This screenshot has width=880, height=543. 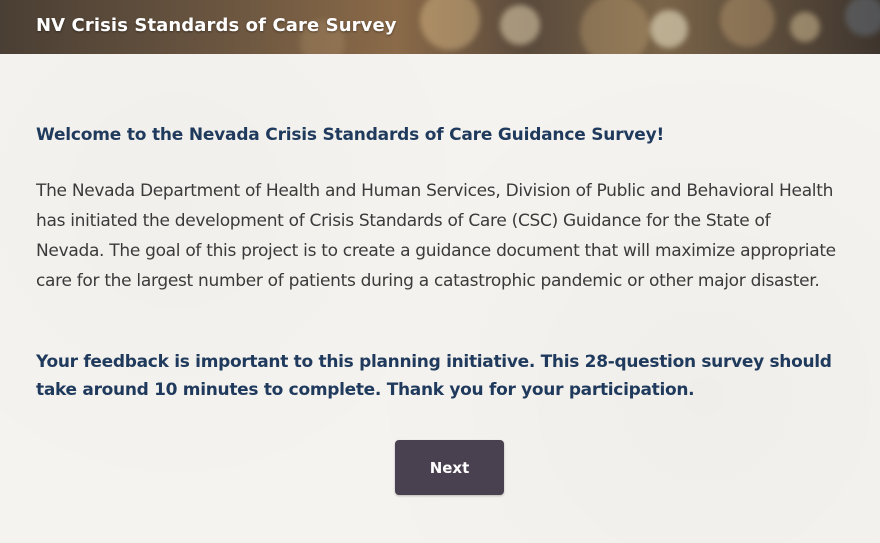 I want to click on survey-header: NV Crisis Standards of Care Survey, so click(x=440, y=27).